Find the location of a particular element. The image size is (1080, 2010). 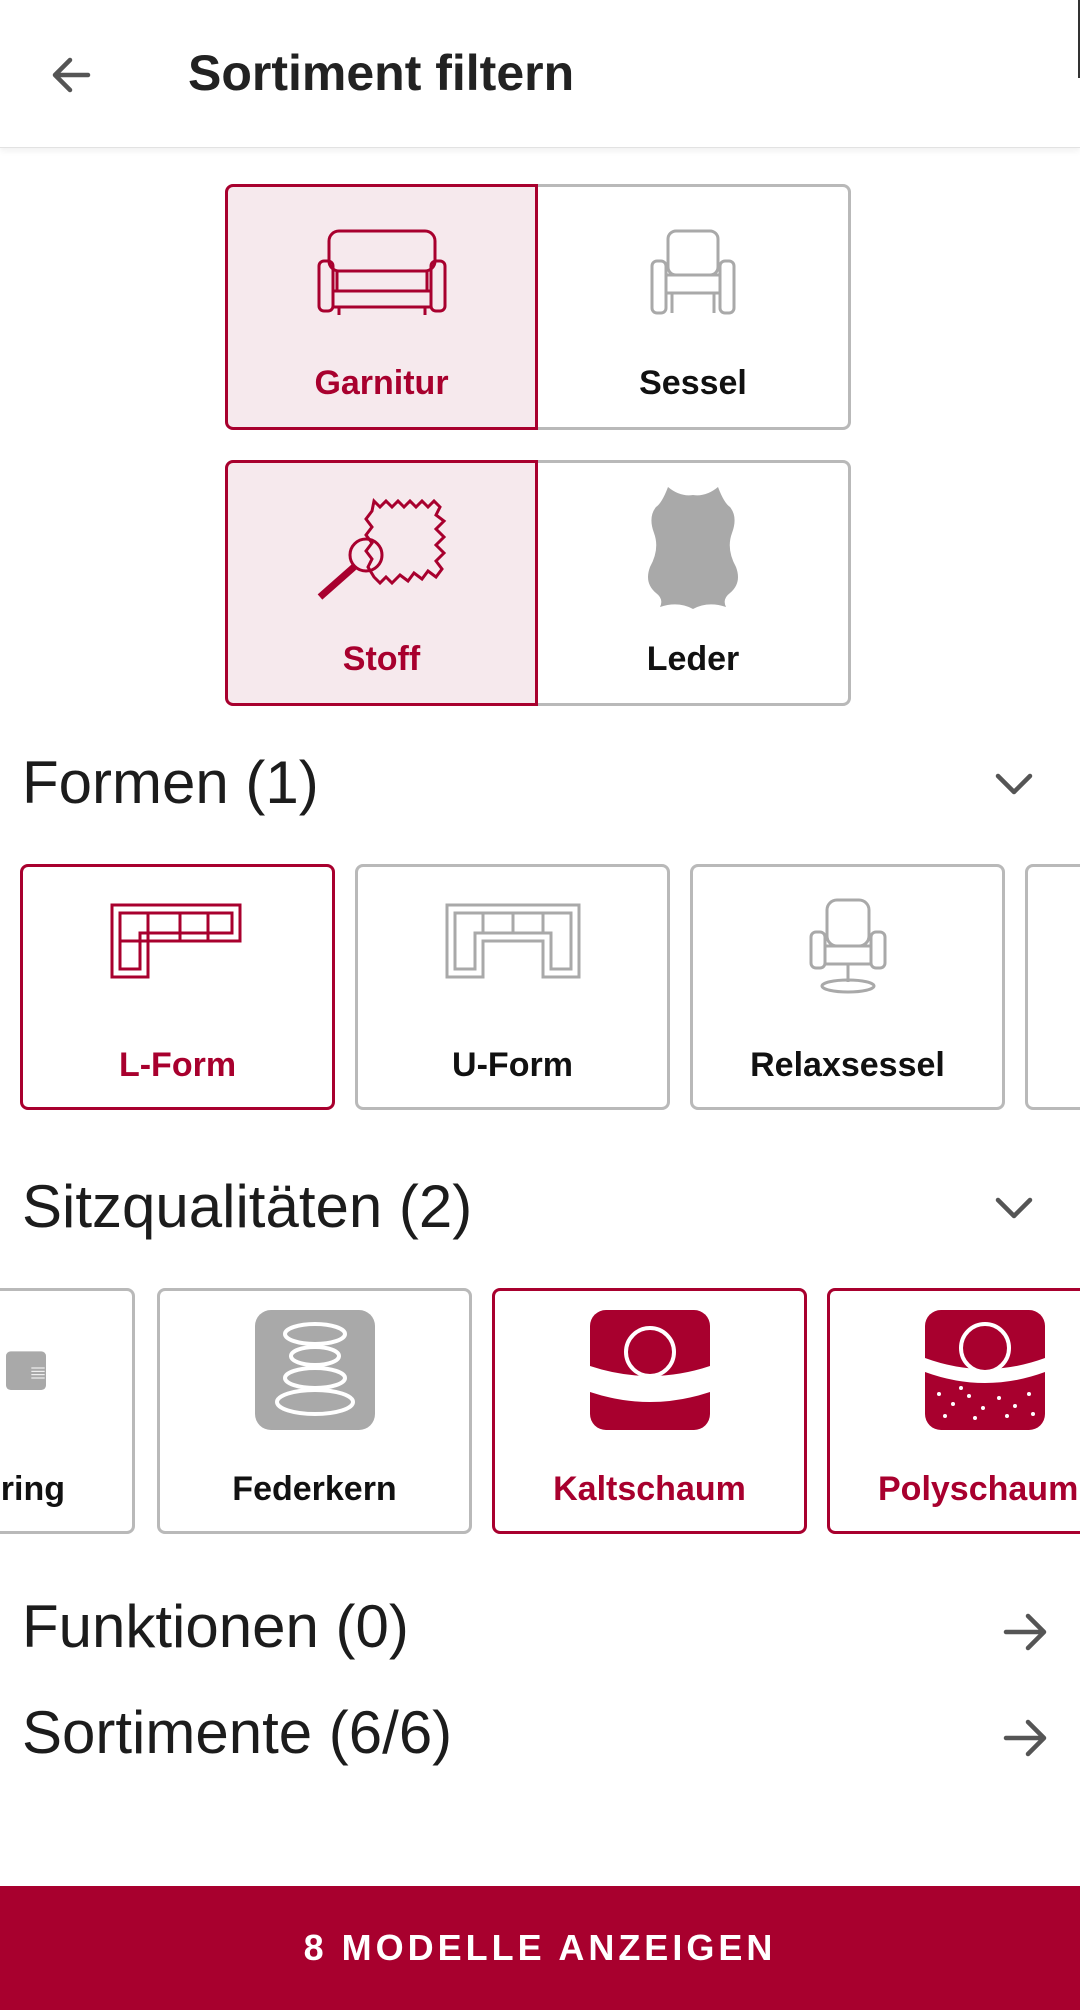

formen-chevron-button is located at coordinates (1014, 784).